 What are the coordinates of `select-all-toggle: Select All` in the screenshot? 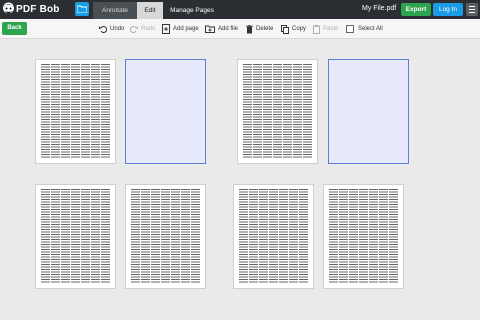 It's located at (364, 29).